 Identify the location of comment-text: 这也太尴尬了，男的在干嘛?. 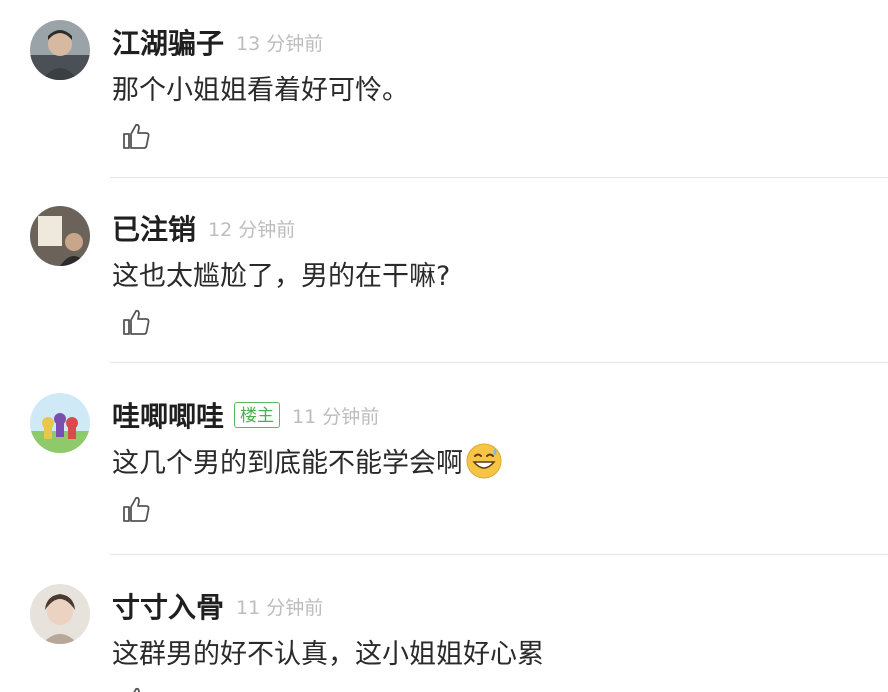
(281, 273).